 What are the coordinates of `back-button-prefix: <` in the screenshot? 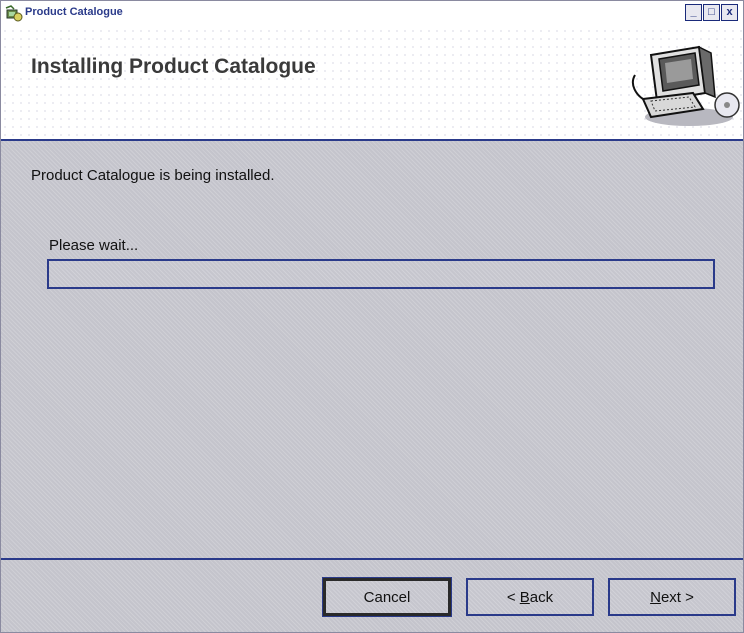 It's located at (513, 597).